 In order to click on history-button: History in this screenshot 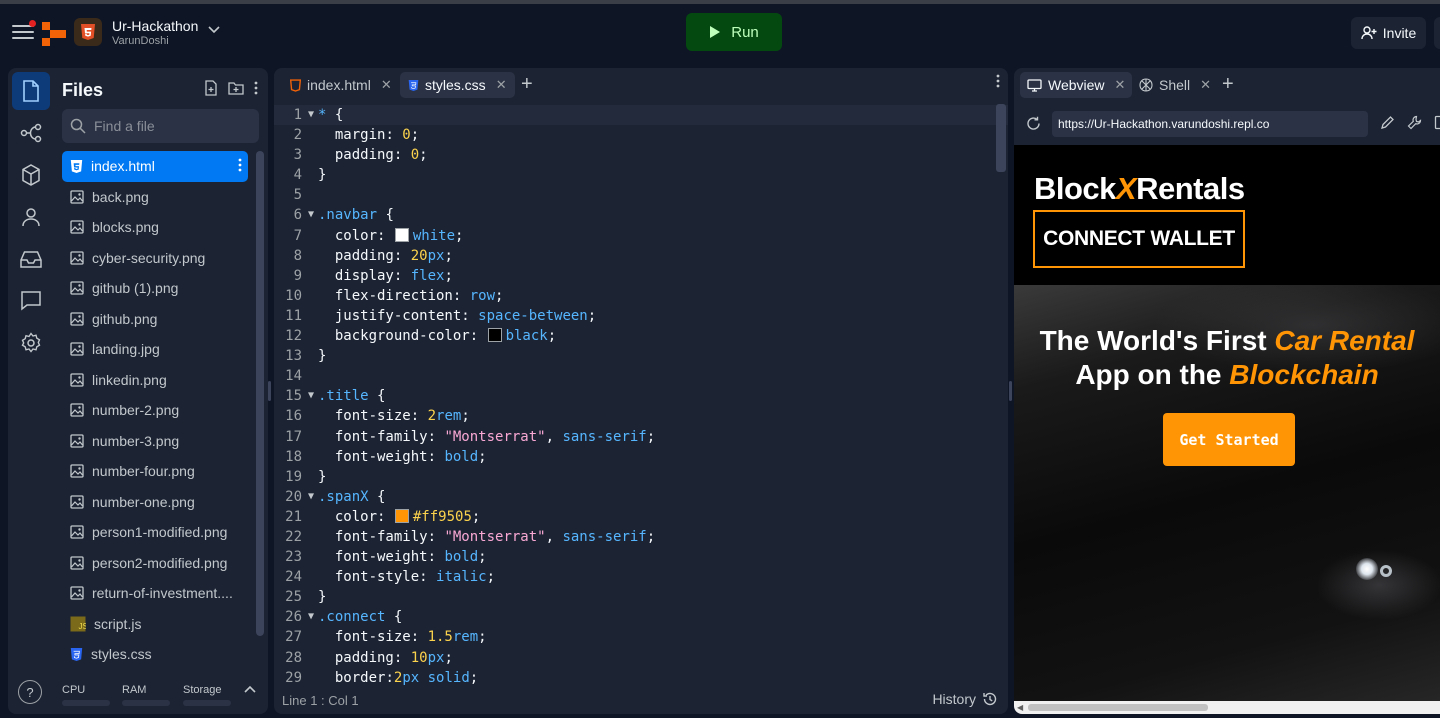, I will do `click(965, 699)`.